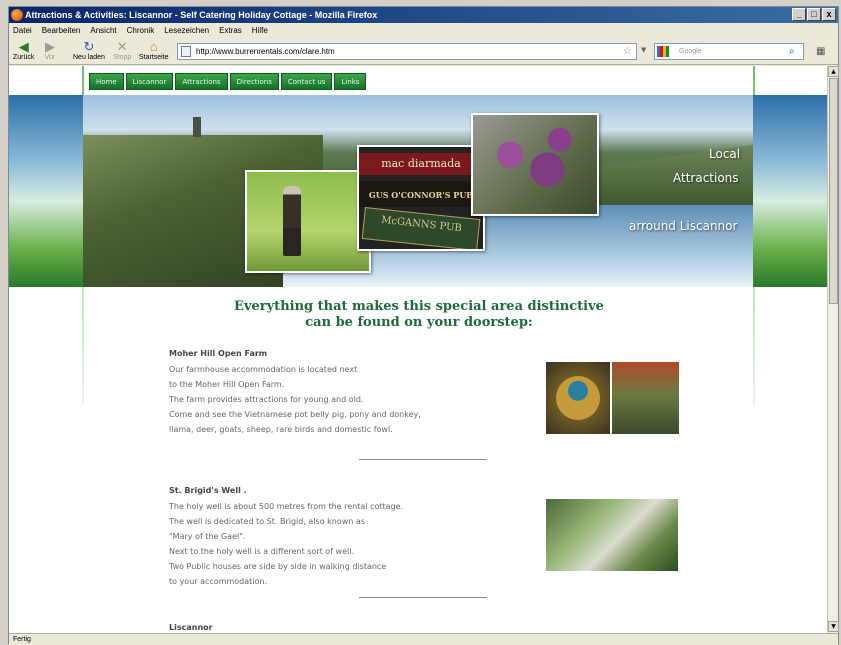 The width and height of the screenshot is (841, 645). What do you see at coordinates (50, 46) in the screenshot?
I see `forward-arrow-icon: ▶` at bounding box center [50, 46].